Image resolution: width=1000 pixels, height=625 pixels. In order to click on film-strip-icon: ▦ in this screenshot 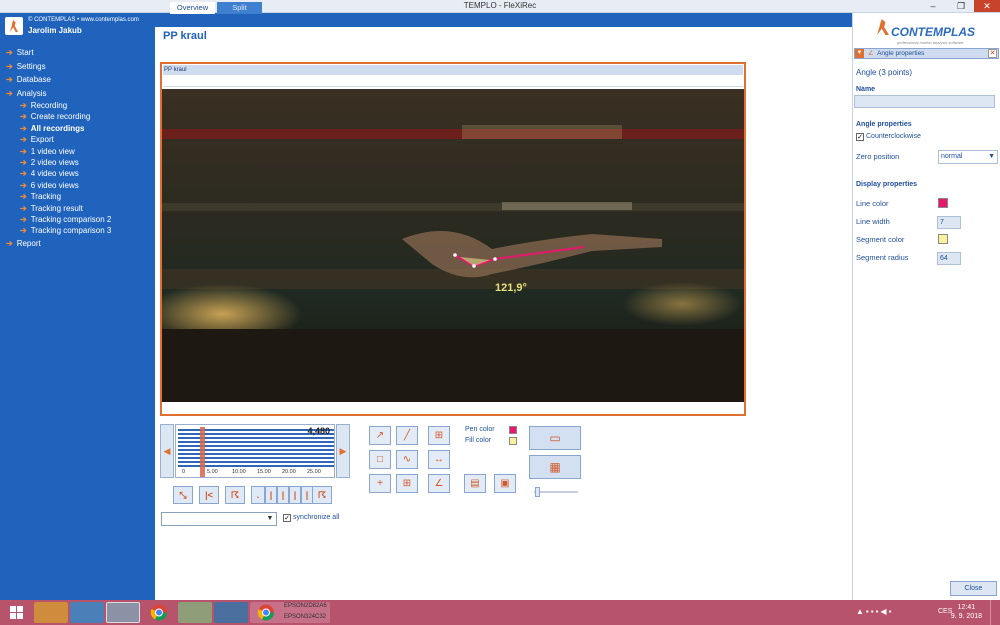, I will do `click(555, 467)`.